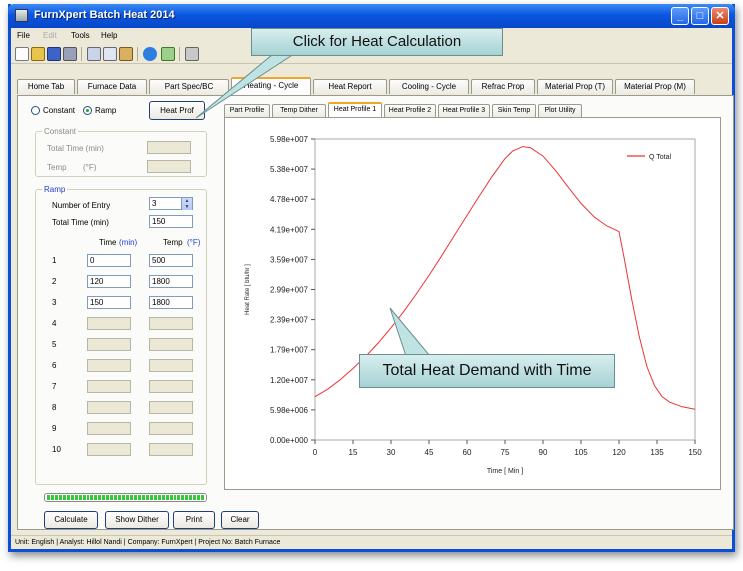 The height and width of the screenshot is (571, 743). What do you see at coordinates (377, 42) in the screenshot?
I see `heat-calculation-callout: Click for Heat Calculation` at bounding box center [377, 42].